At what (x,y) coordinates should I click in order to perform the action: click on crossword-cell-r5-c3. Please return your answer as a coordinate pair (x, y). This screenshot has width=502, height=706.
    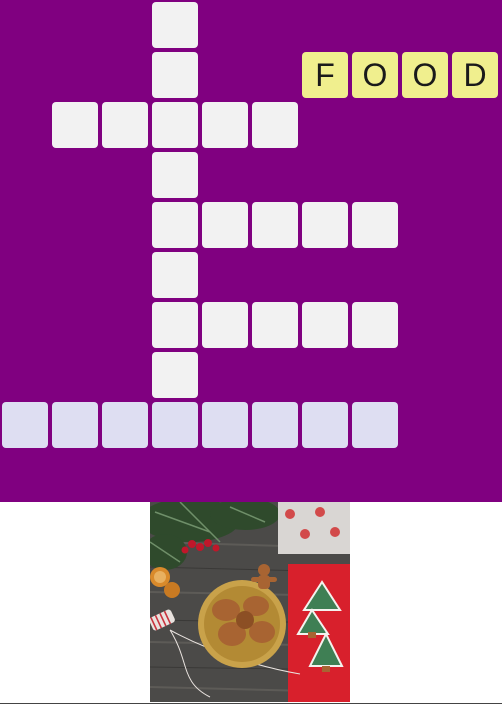
    Looking at the image, I should click on (175, 275).